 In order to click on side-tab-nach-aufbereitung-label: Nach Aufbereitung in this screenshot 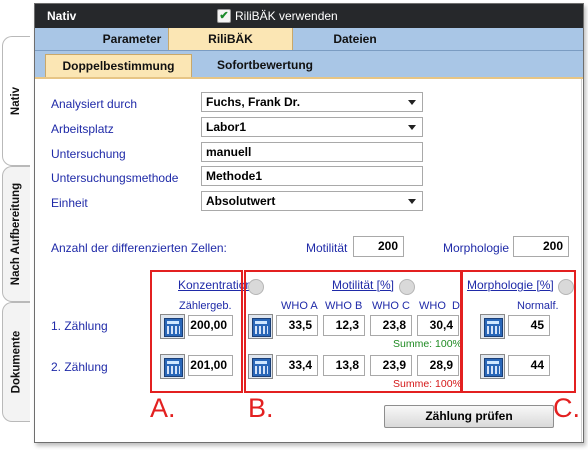, I will do `click(16, 234)`.